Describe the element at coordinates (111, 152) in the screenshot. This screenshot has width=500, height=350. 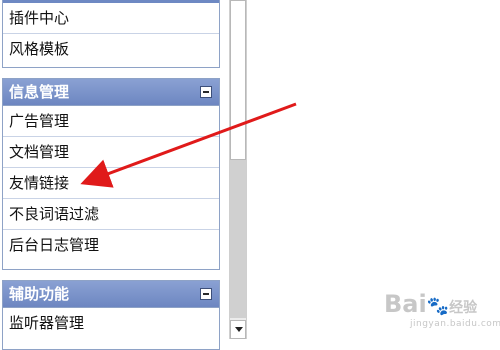
I see `sidebar-item-document-management: 文档管理` at that location.